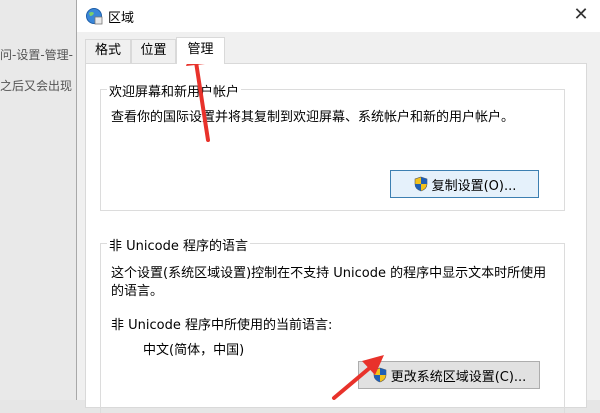  I want to click on arrow-to-change-locale, so click(358, 377).